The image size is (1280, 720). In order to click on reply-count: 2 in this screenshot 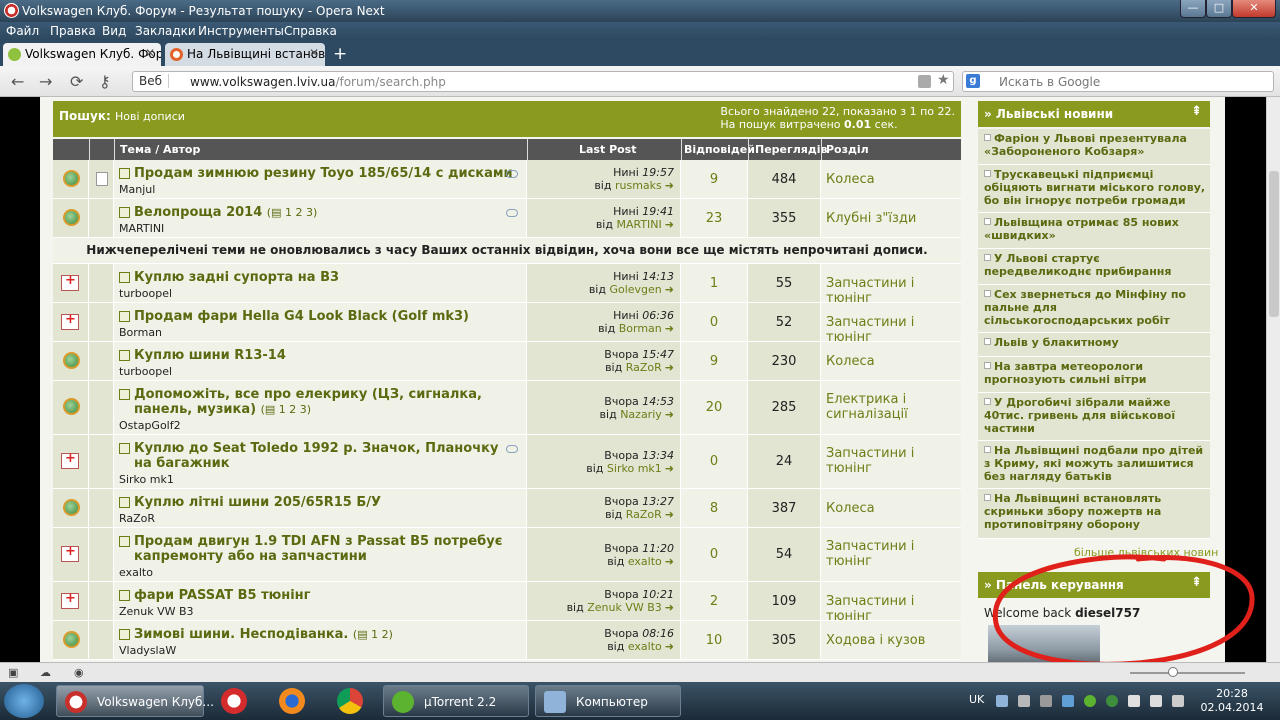, I will do `click(714, 601)`.